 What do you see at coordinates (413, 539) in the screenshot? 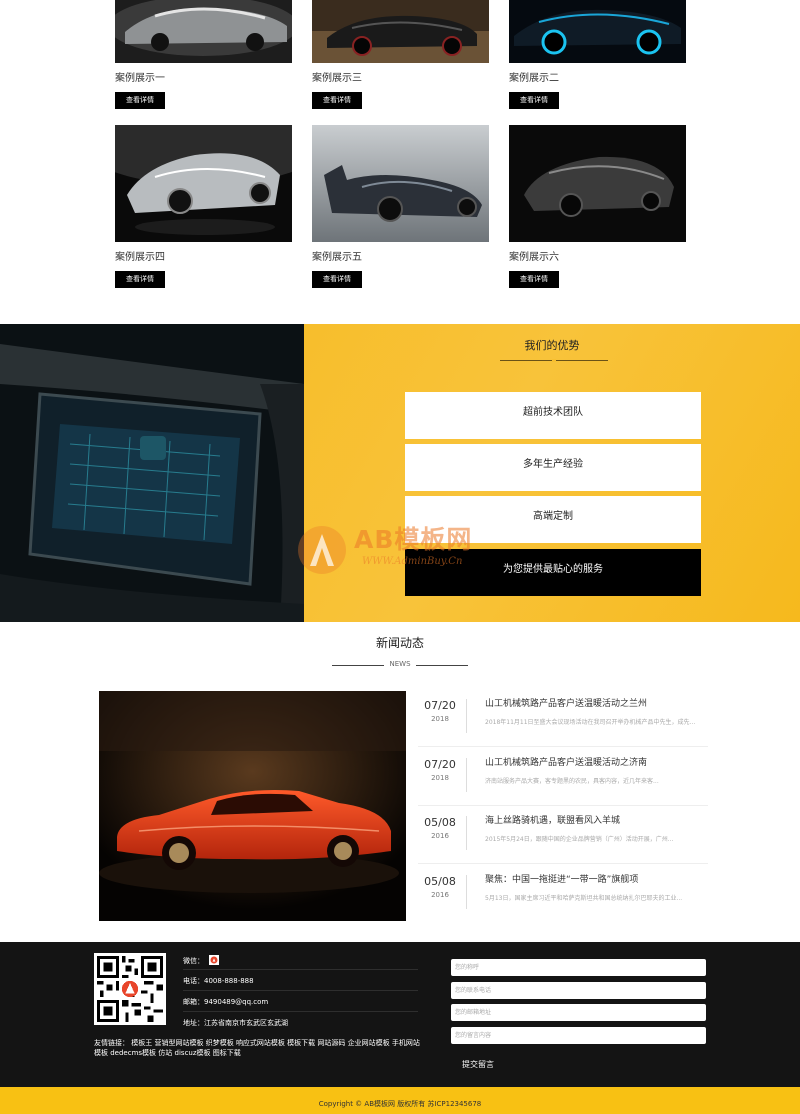
I see `watermark-text: AB模板网` at bounding box center [413, 539].